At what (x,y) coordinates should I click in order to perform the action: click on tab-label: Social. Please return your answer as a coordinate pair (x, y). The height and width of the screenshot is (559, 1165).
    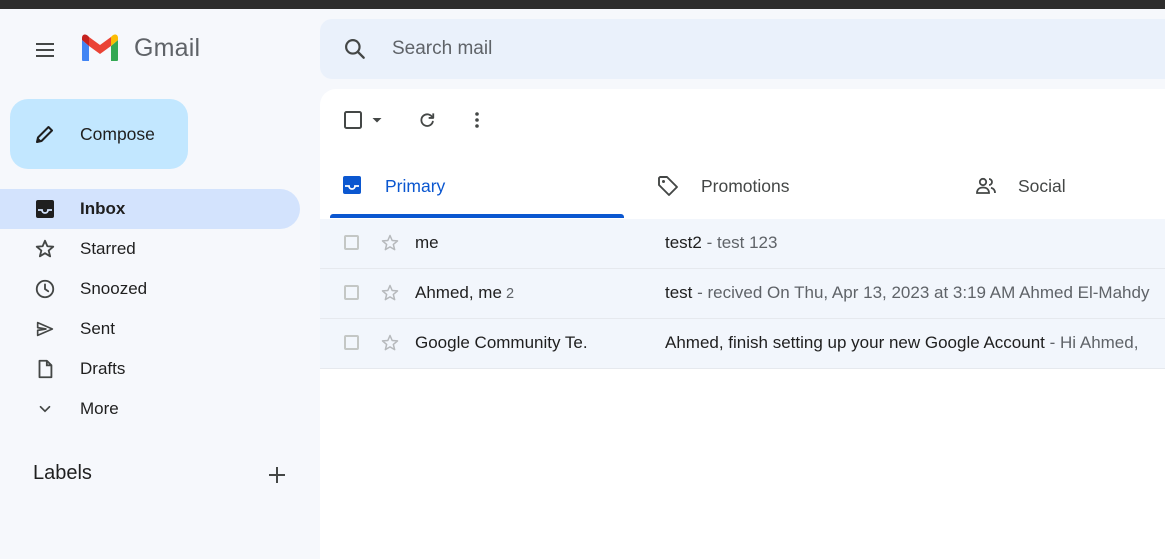
    Looking at the image, I should click on (1042, 185).